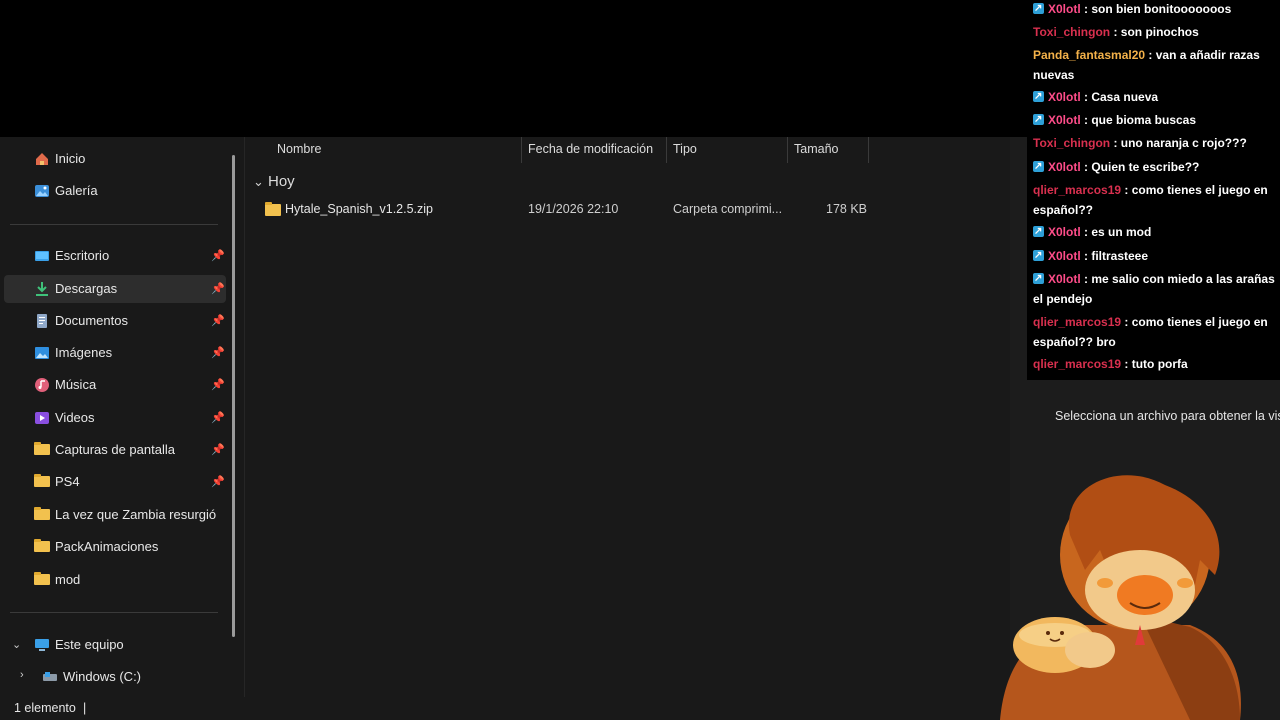  What do you see at coordinates (573, 209) in the screenshot?
I see `file-modified: 19/1/2026 22:10` at bounding box center [573, 209].